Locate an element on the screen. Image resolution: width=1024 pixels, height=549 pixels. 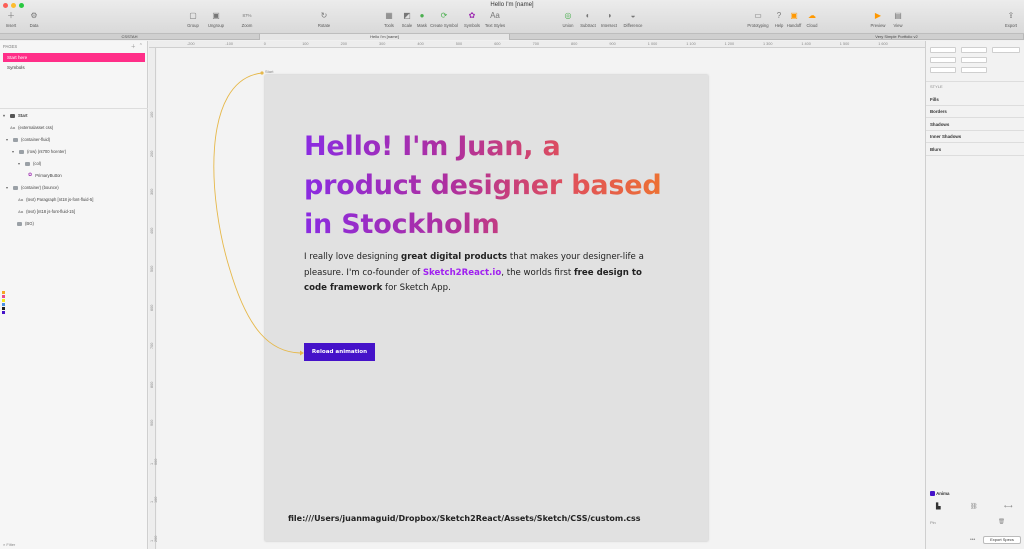
cloud-button: ☁ Cloud is located at coordinates (812, 19).